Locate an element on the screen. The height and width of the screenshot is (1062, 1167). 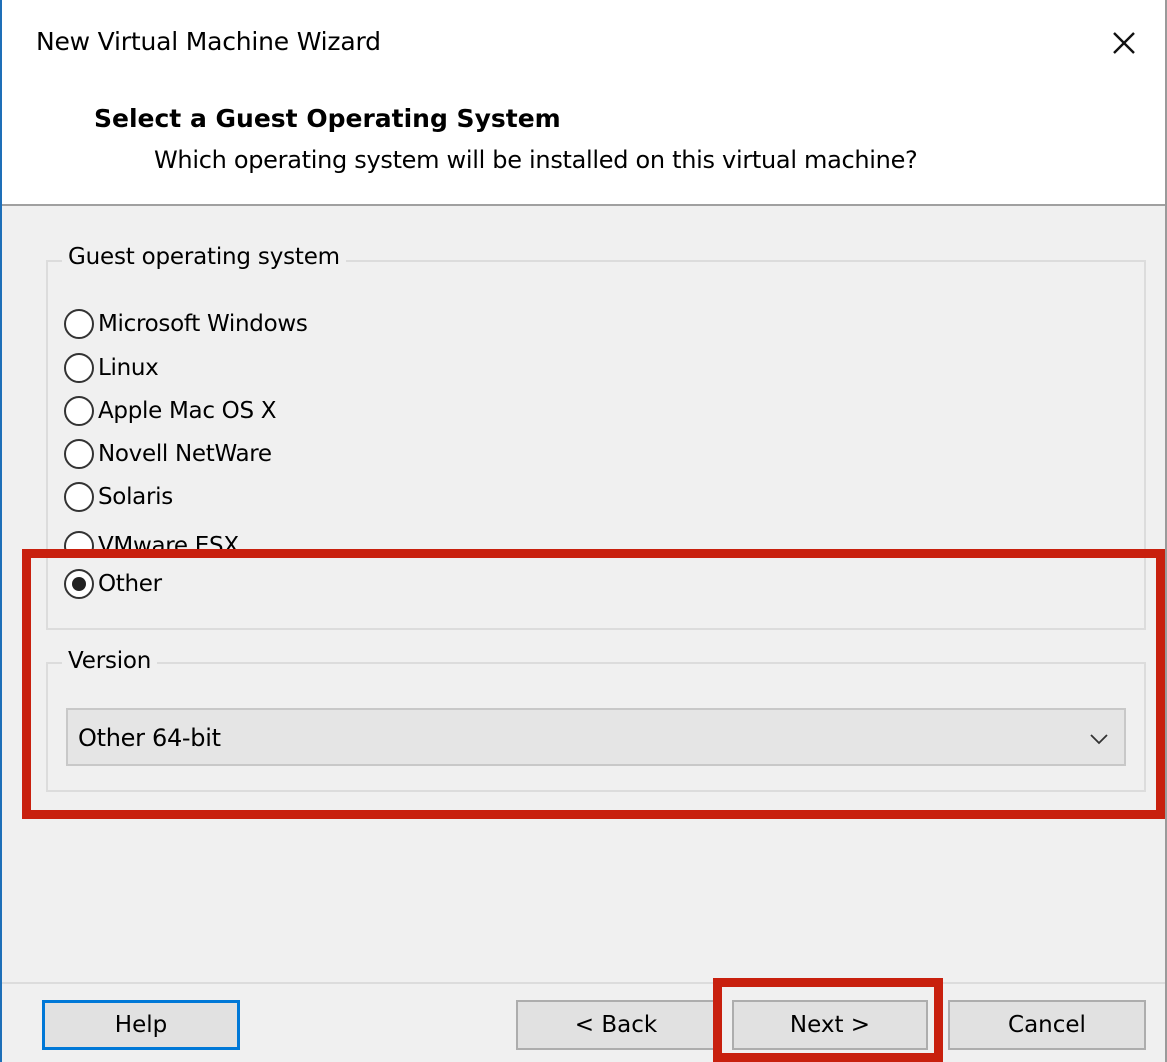
cancel-button: Cancel is located at coordinates (1047, 1025).